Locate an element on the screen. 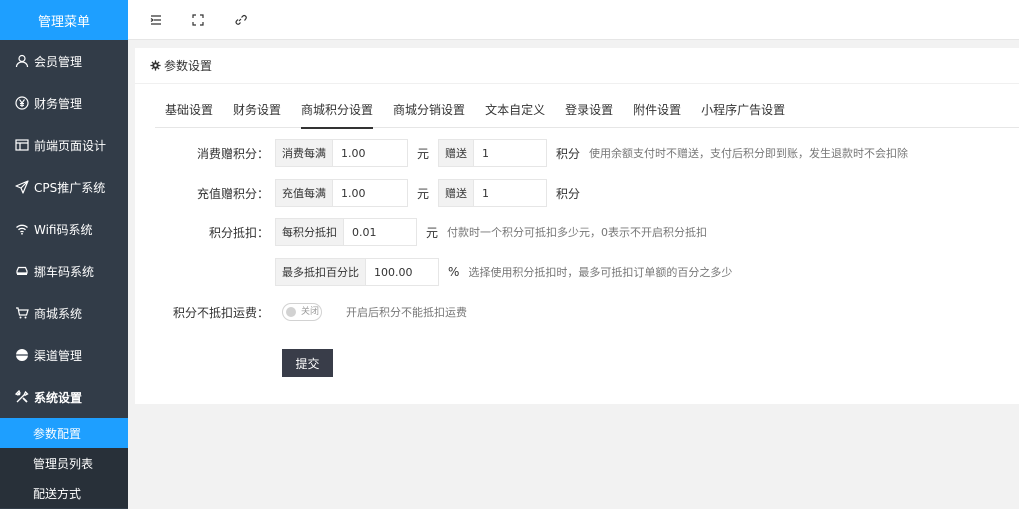  menu-item-wifi: Wifi码系统 is located at coordinates (64, 229).